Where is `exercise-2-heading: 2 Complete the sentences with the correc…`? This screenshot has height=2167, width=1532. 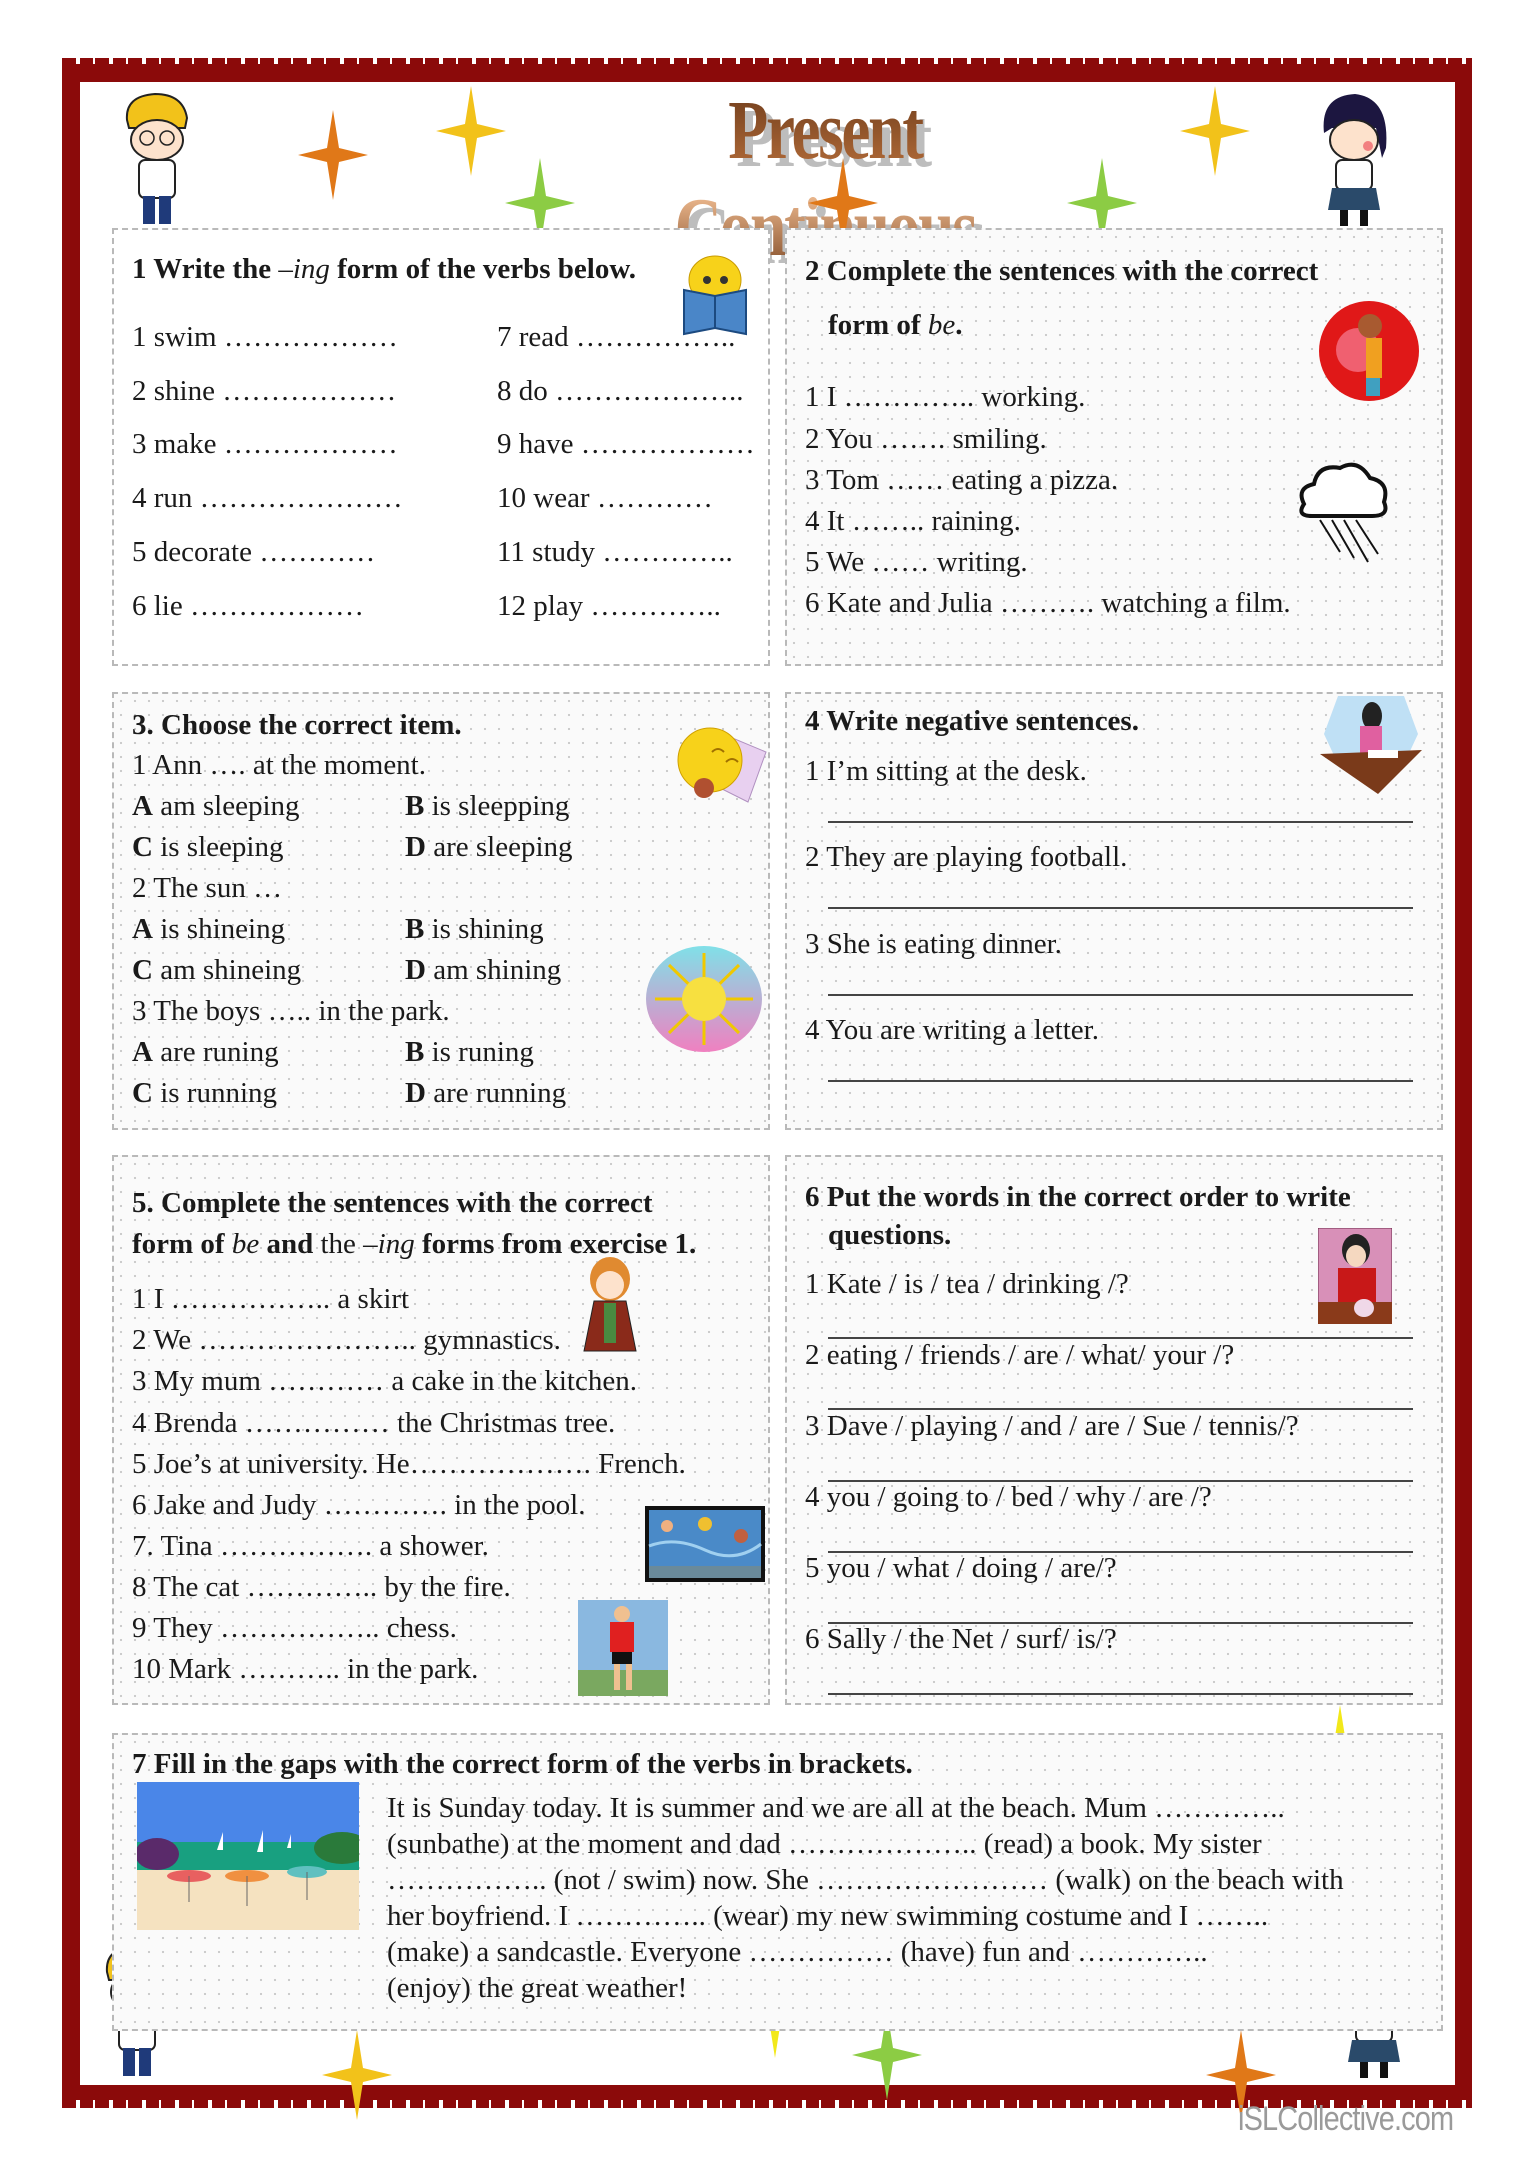
exercise-2-heading: 2 Complete the sentences with the correc… is located at coordinates (1062, 271).